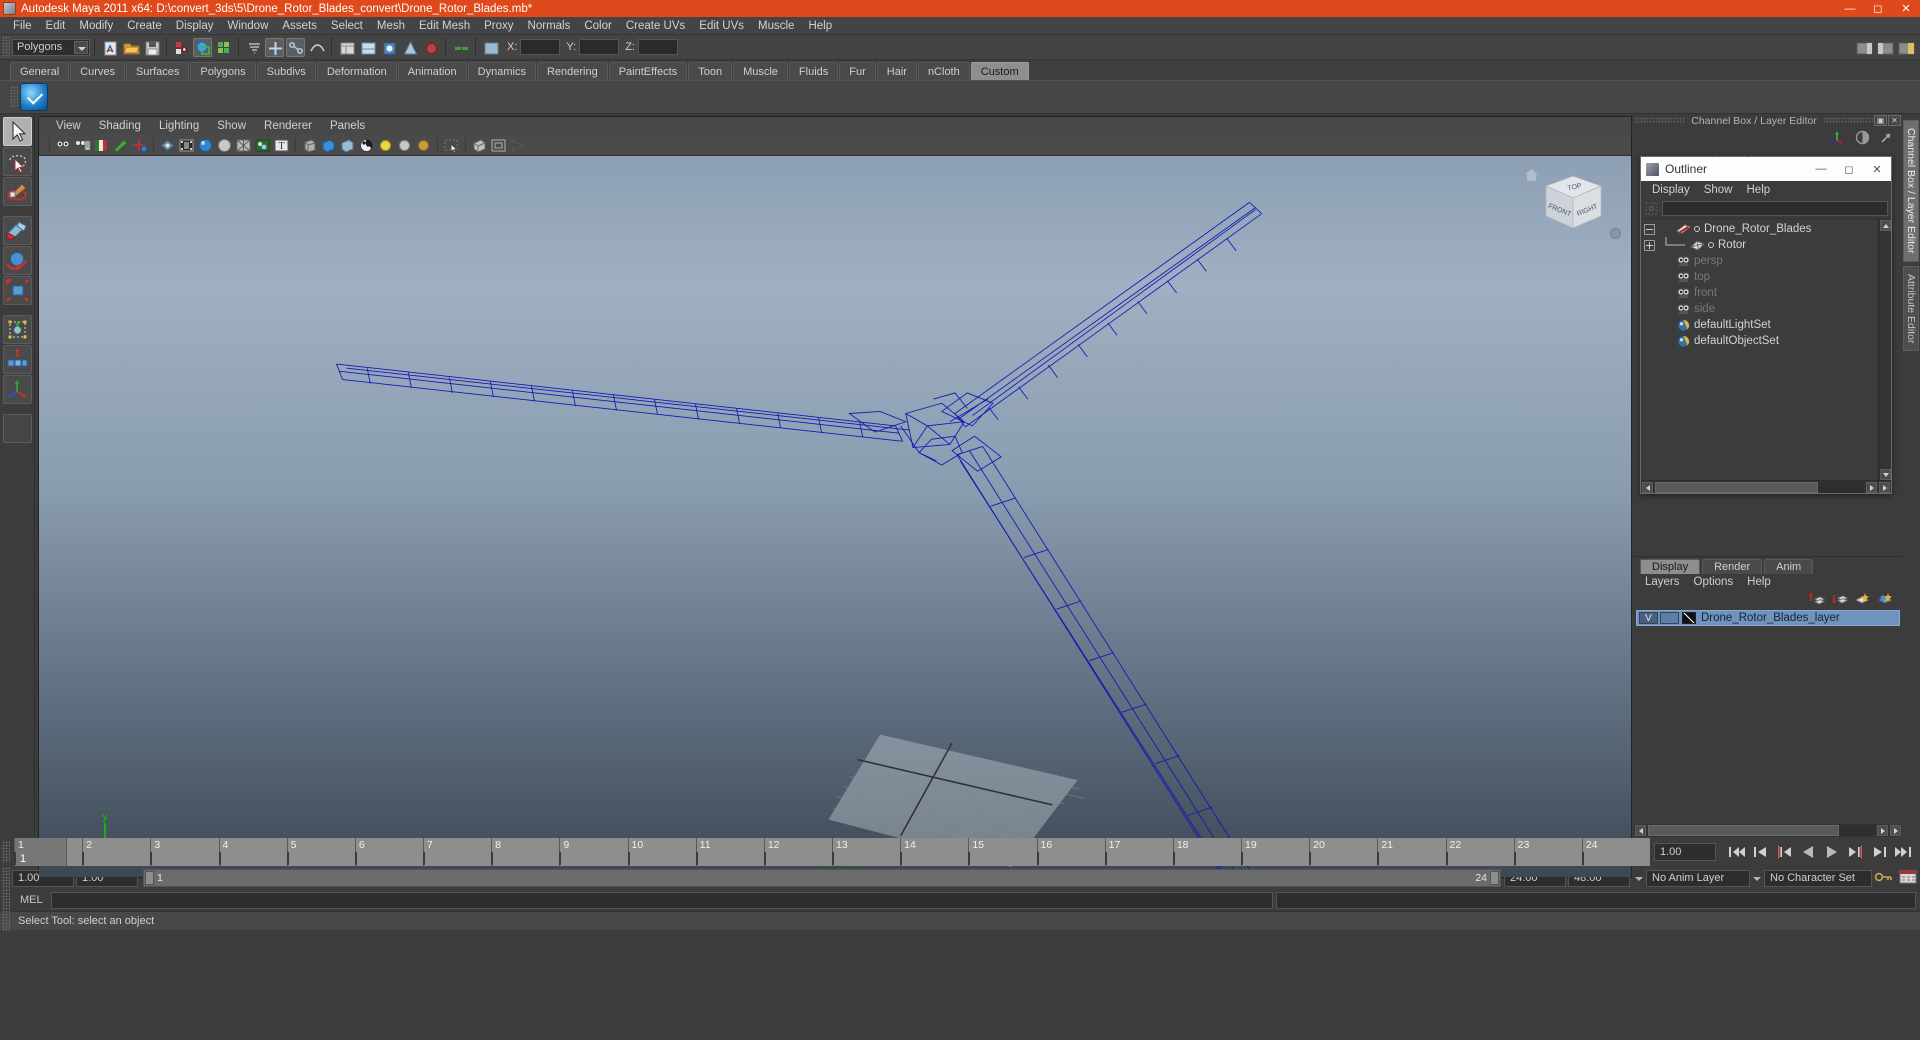 The image size is (1920, 1040). What do you see at coordinates (56, 26) in the screenshot?
I see `menu-edit: Edit` at bounding box center [56, 26].